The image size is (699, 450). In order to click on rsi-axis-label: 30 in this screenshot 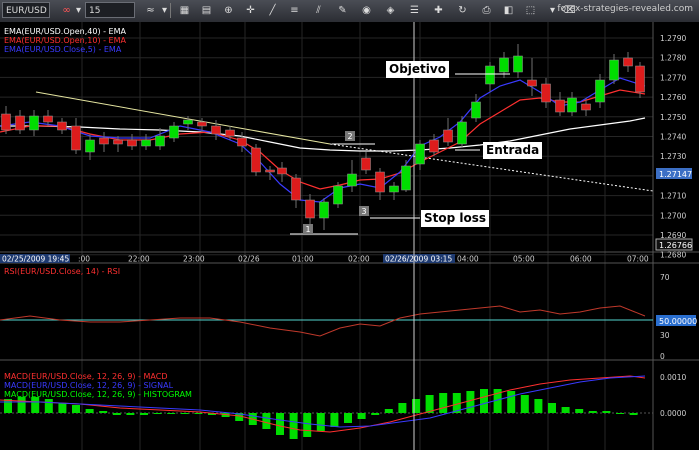, I will do `click(665, 335)`.